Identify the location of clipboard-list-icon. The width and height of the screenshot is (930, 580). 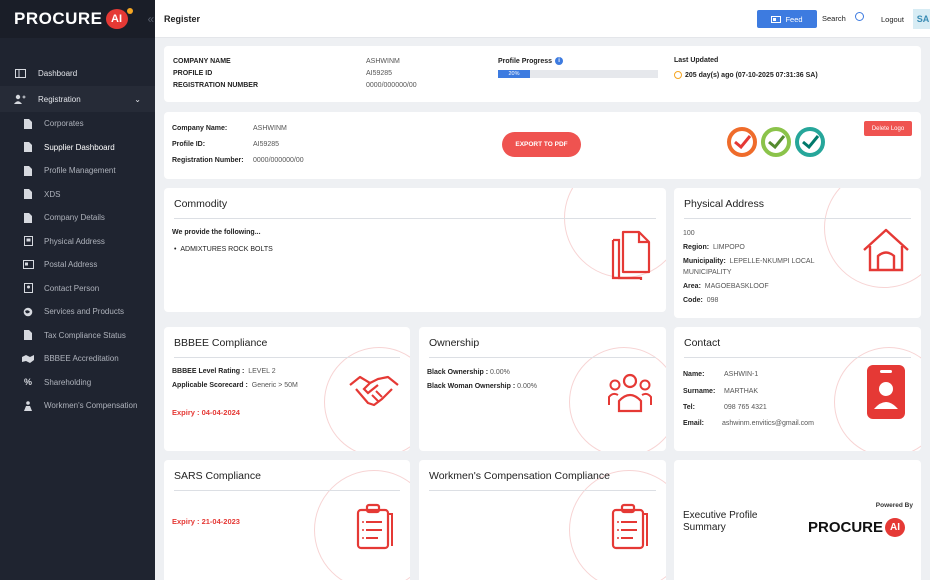
(375, 528).